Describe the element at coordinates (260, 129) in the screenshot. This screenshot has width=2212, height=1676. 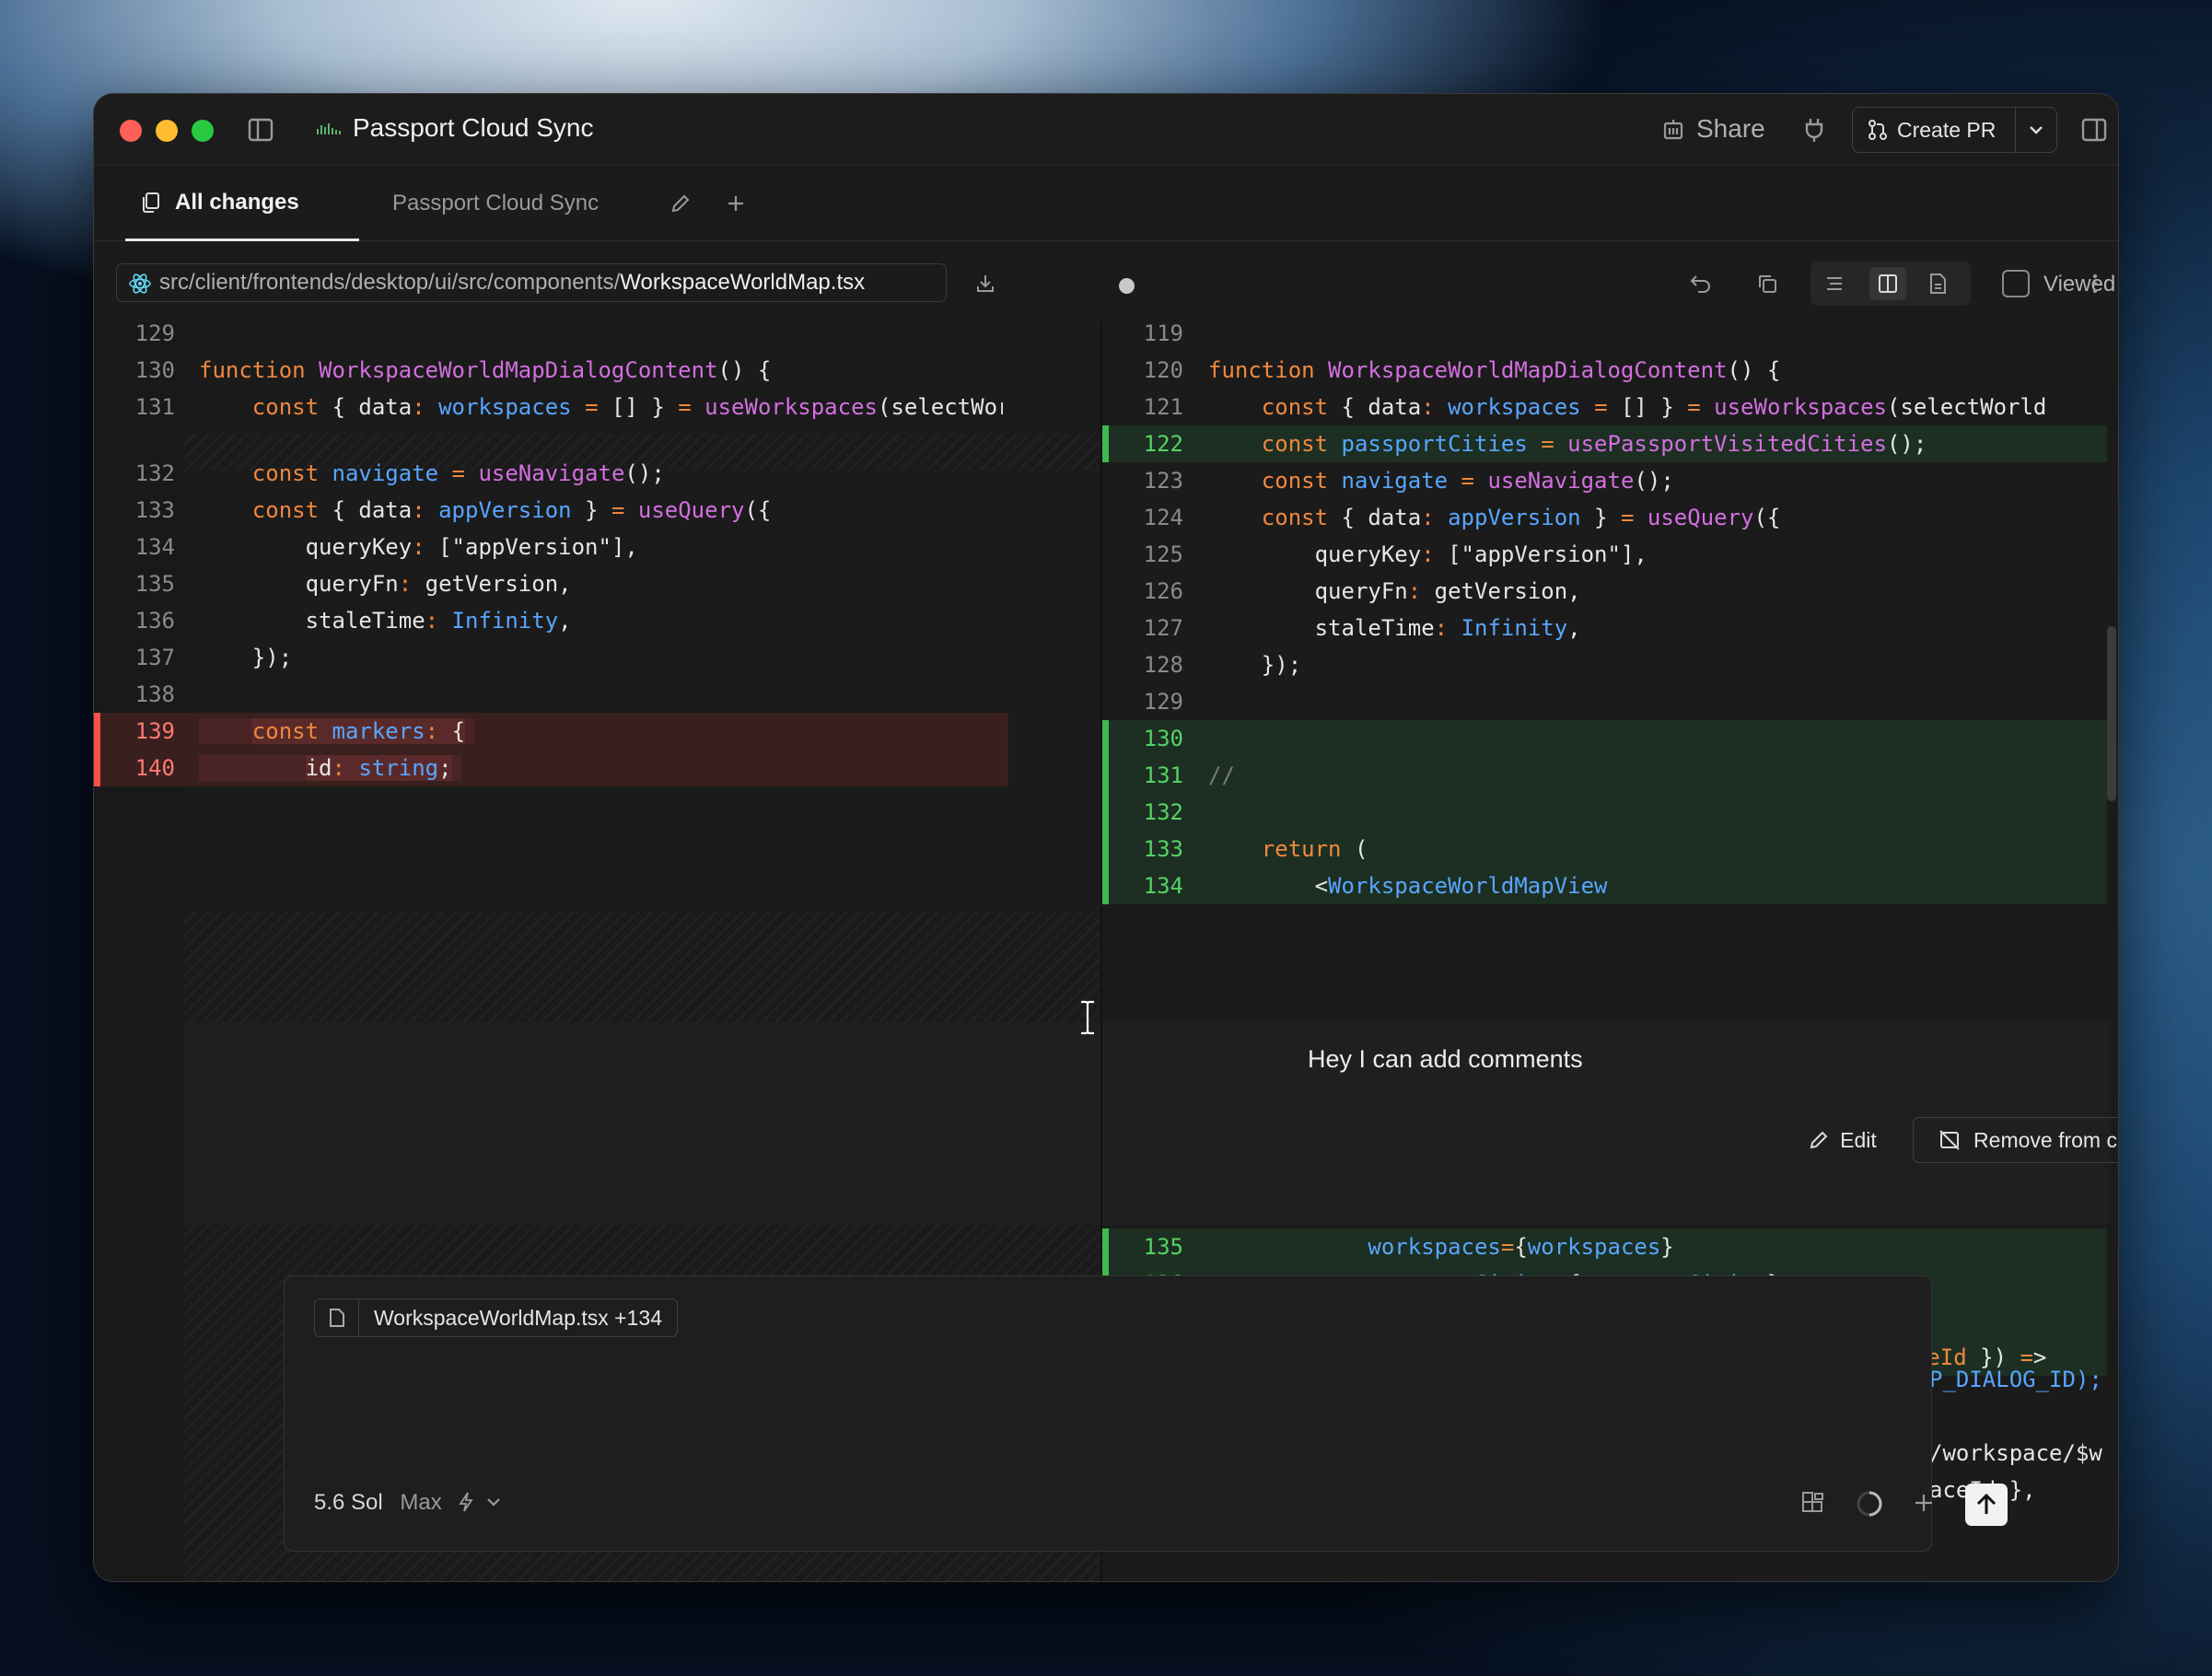
I see `sidebar-toggle-icon` at that location.